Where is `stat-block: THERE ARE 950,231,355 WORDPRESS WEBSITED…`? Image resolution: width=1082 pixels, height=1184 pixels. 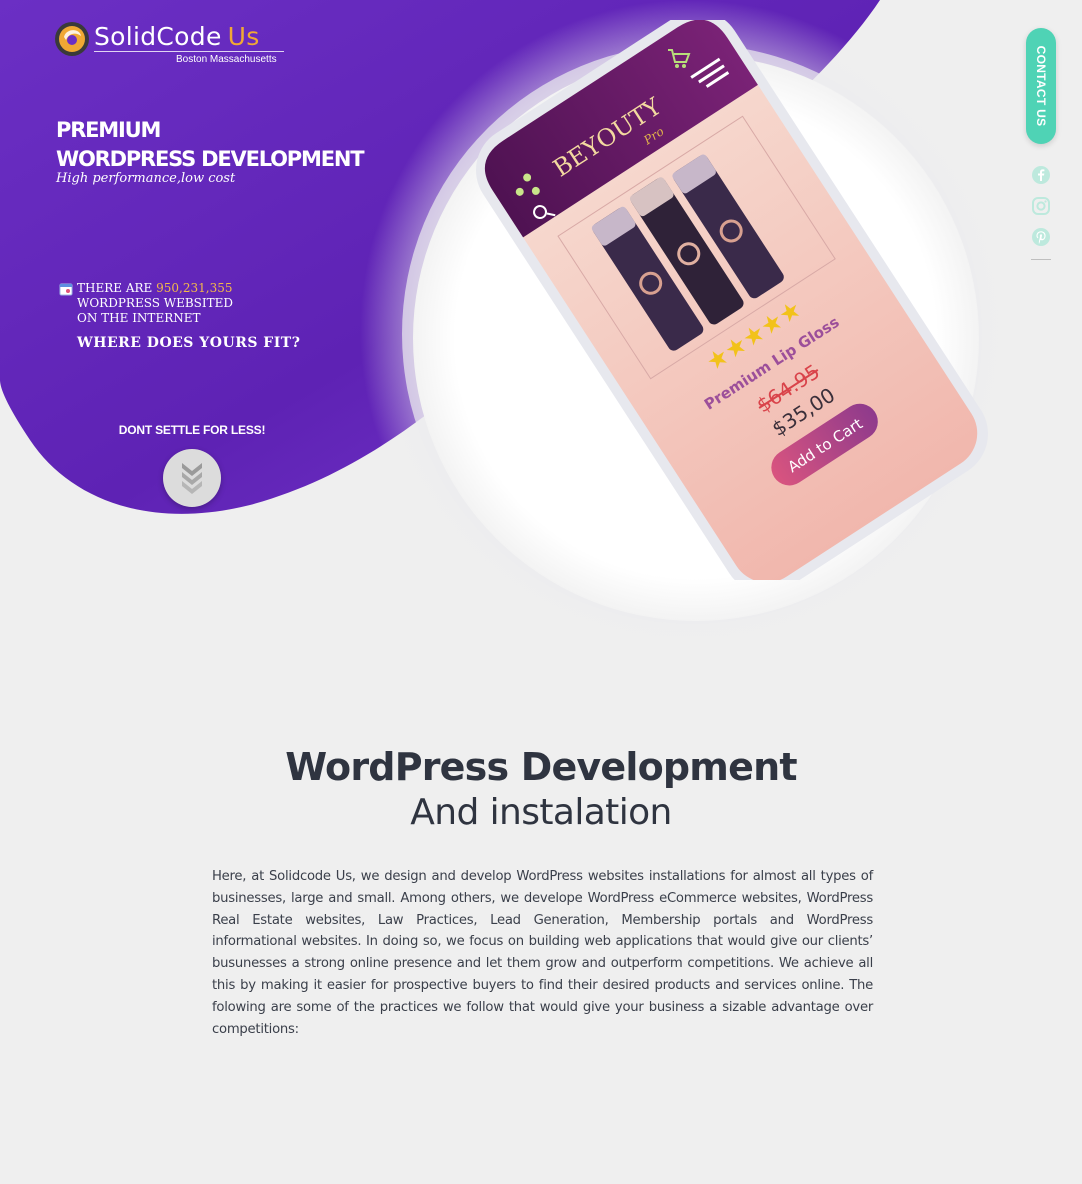 stat-block: THERE ARE 950,231,355 WORDPRESS WEBSITED… is located at coordinates (155, 303).